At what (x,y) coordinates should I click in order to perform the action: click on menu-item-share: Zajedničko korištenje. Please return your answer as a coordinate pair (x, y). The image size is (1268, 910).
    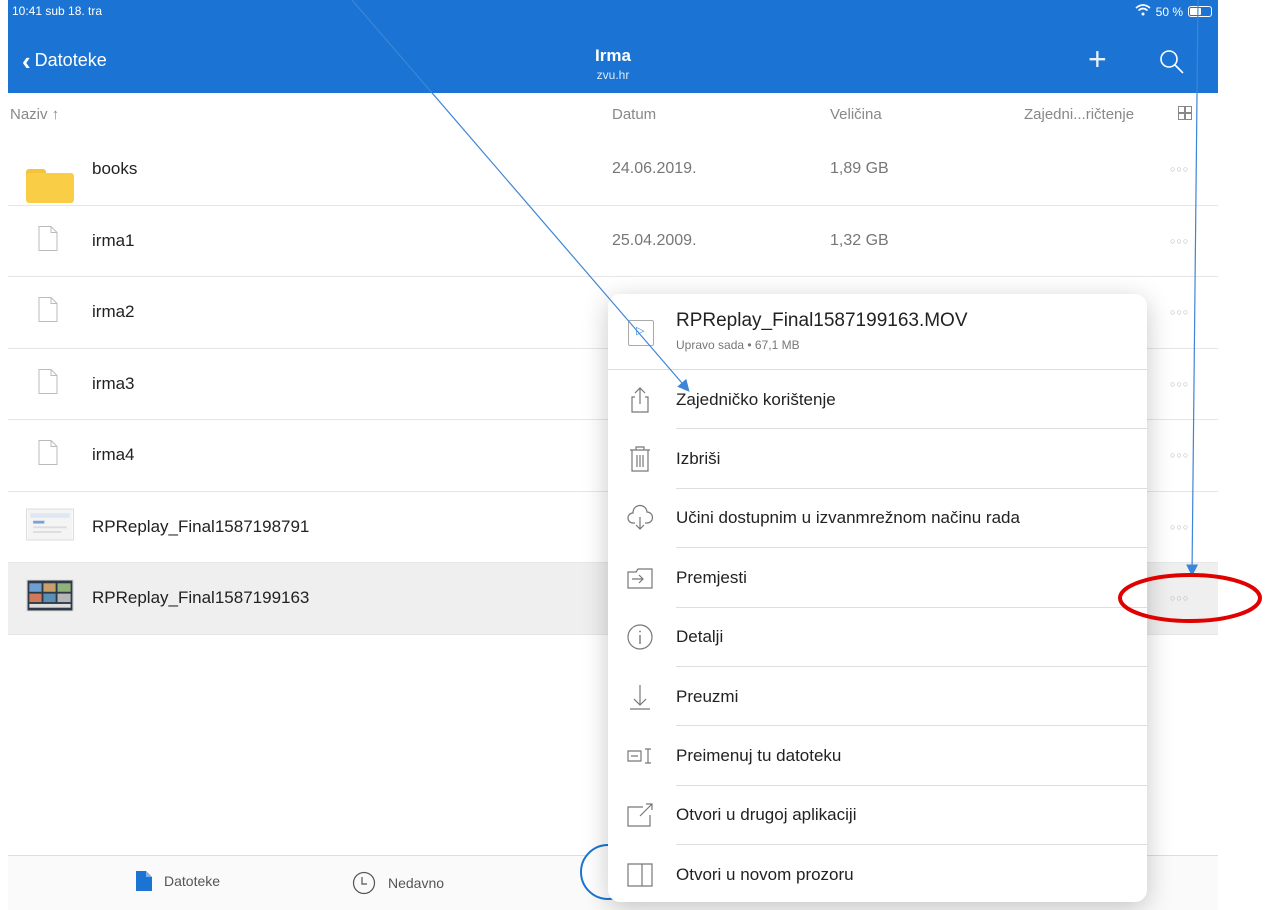
    Looking at the image, I should click on (877, 400).